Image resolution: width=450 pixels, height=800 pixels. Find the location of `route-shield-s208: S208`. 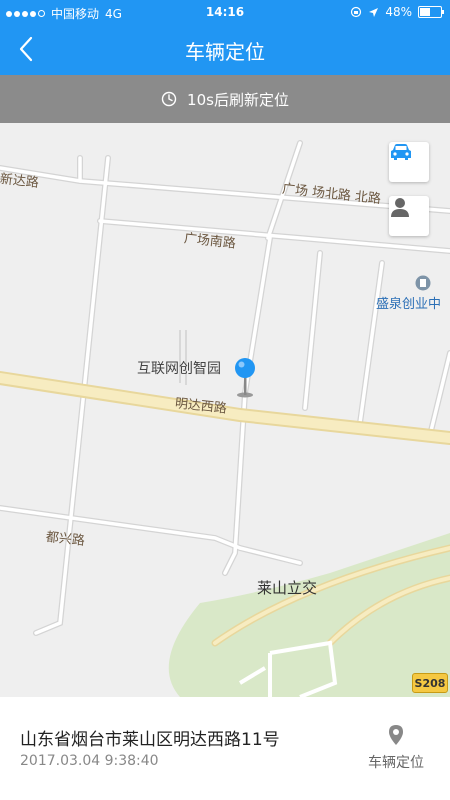

route-shield-s208: S208 is located at coordinates (430, 683).